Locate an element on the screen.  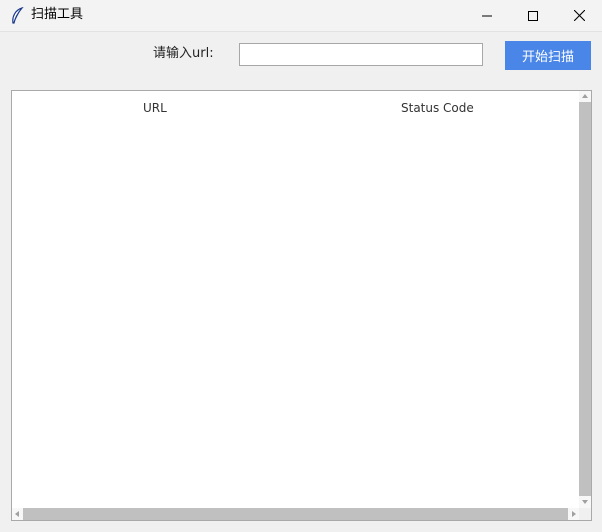
horizontal-scroll-thumb is located at coordinates (295, 514).